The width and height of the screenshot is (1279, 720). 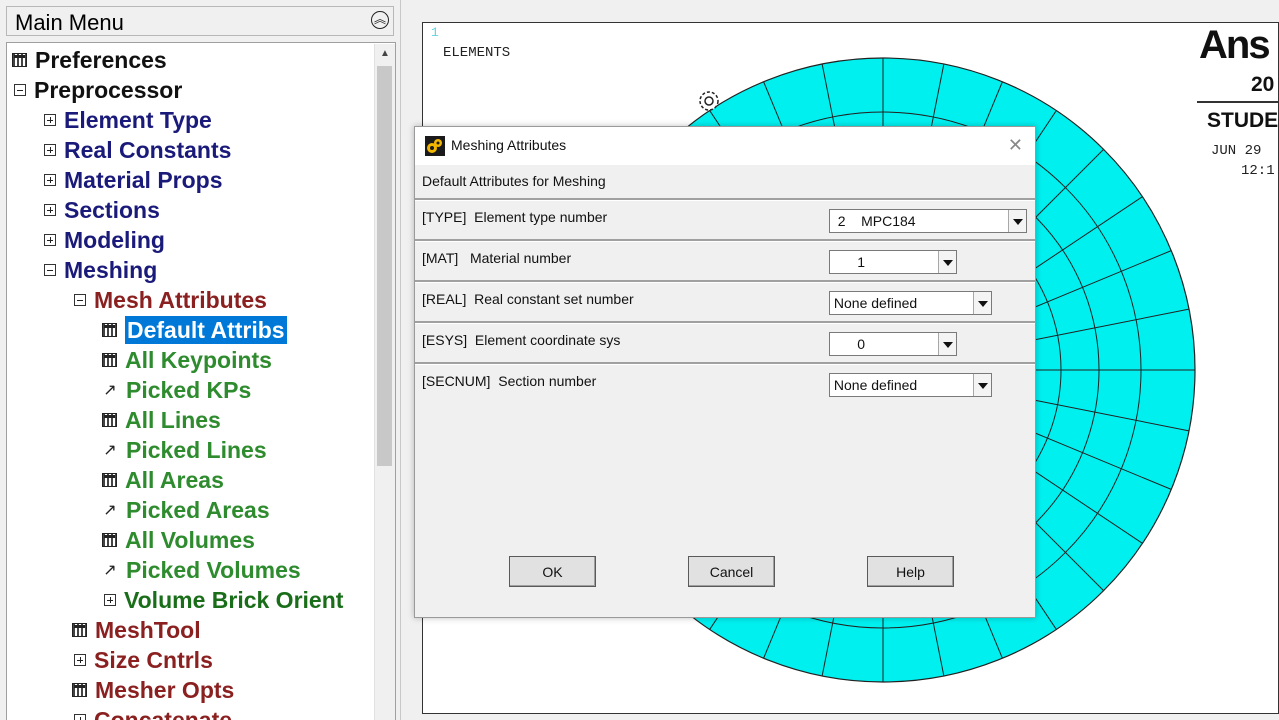 I want to click on menu-item-meshing: Meshing, so click(x=100, y=270).